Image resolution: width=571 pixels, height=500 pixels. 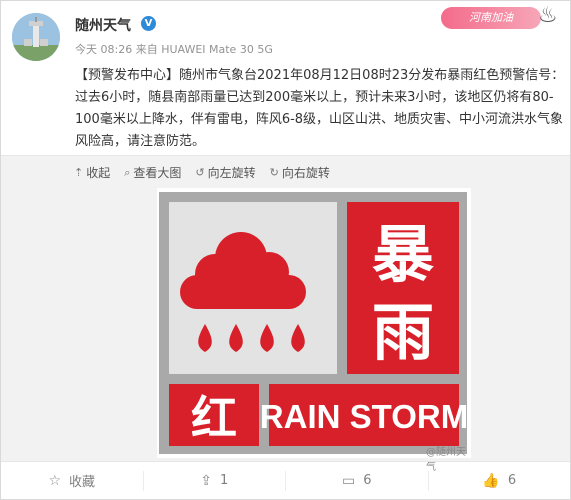 I want to click on comment-button: ▭ 6, so click(x=357, y=480).